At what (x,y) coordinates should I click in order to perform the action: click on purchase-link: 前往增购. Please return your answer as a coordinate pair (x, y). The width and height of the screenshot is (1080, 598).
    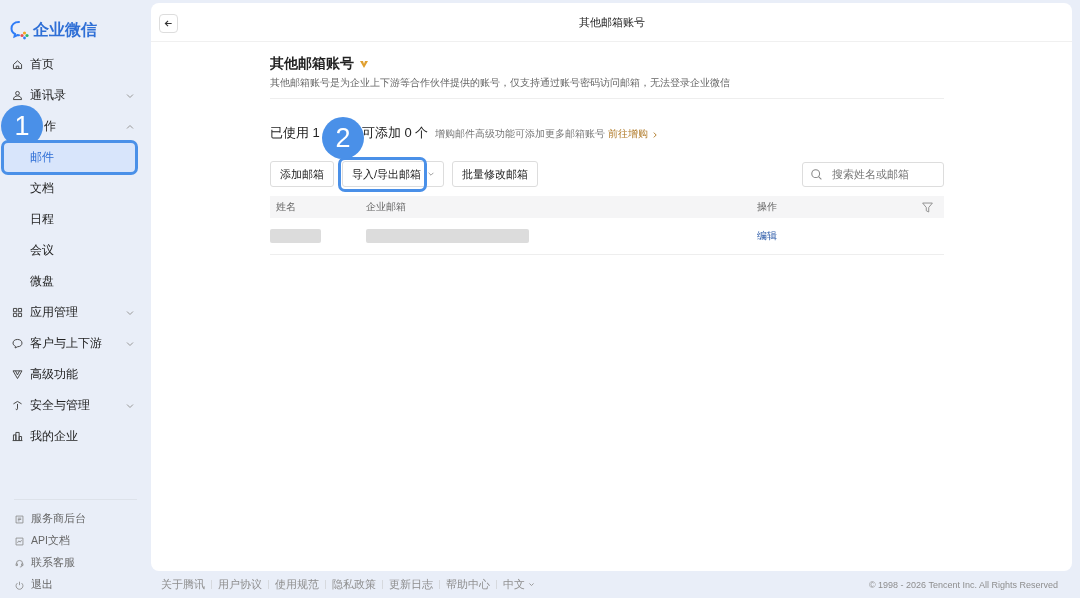
    Looking at the image, I should click on (634, 134).